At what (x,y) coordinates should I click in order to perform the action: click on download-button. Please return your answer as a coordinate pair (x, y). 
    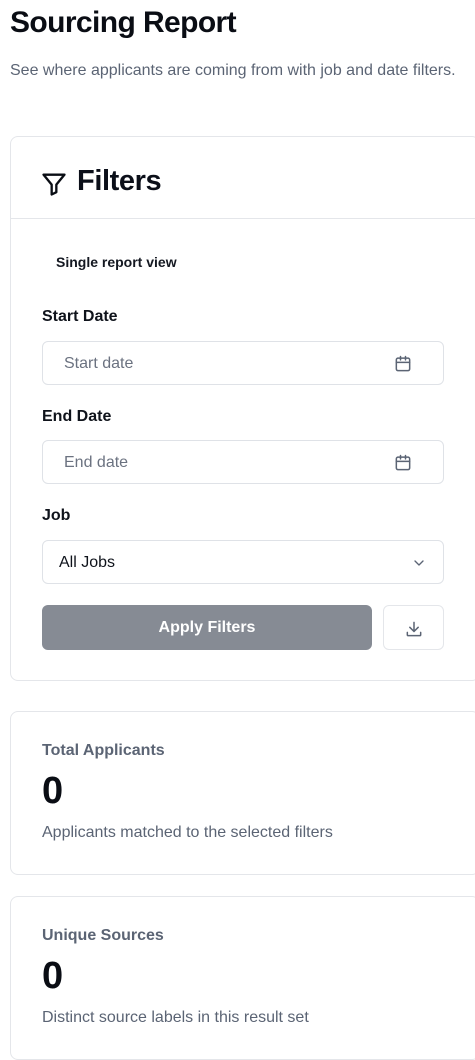
    Looking at the image, I should click on (413, 627).